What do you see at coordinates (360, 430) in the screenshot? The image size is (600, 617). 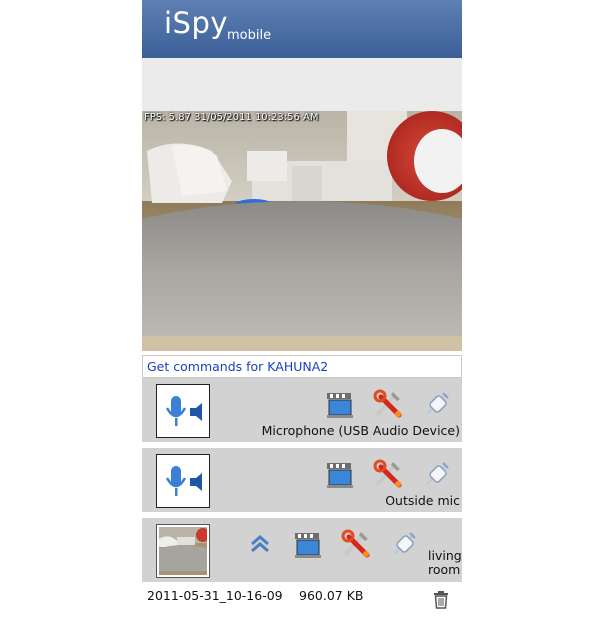 I see `device-label: Microphone (USB Audio Device)` at bounding box center [360, 430].